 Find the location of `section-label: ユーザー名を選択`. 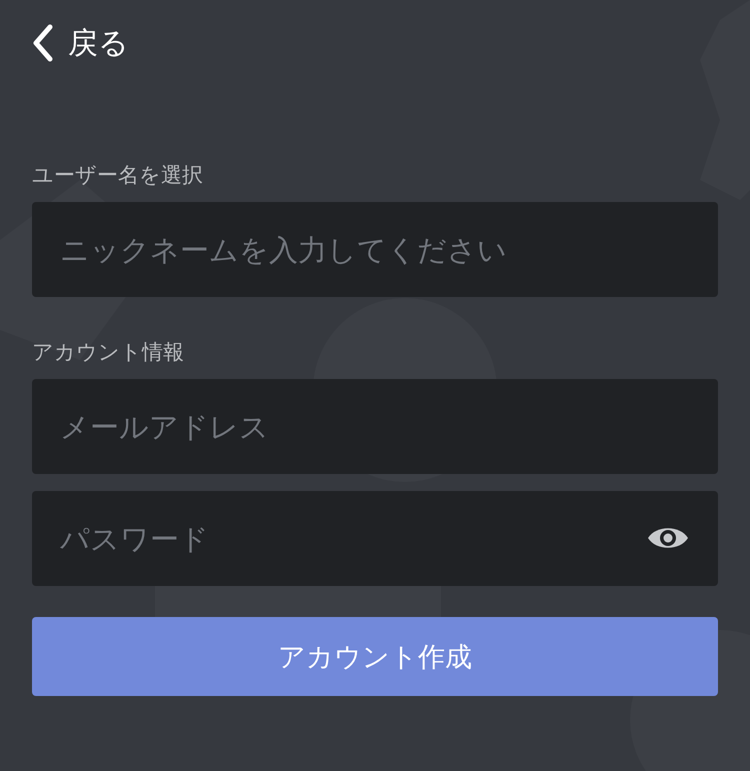

section-label: ユーザー名を選択 is located at coordinates (118, 175).